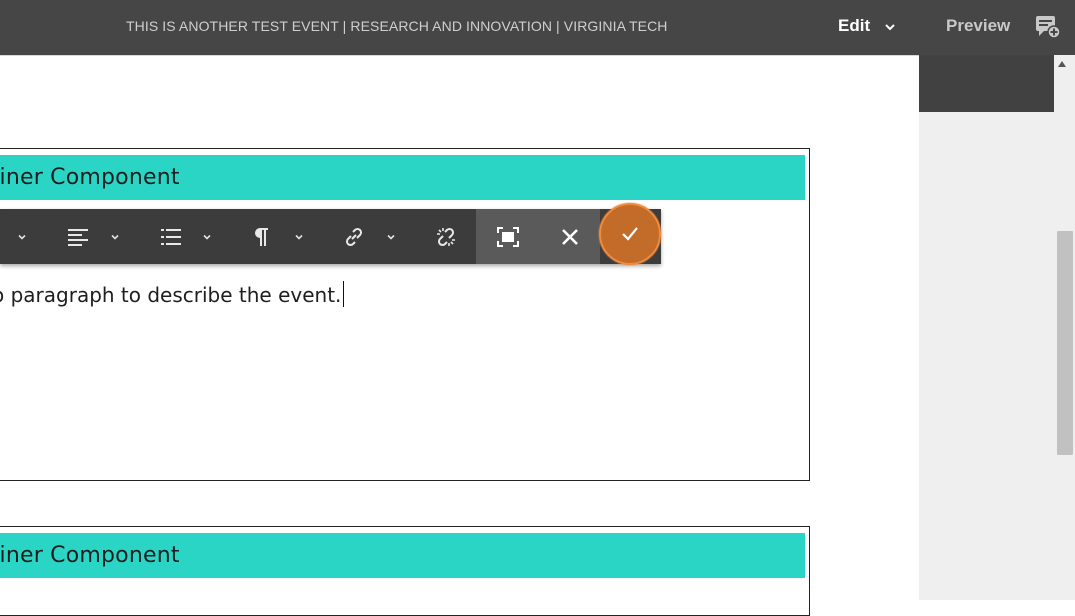  Describe the element at coordinates (1048, 27) in the screenshot. I see `annotation-add-icon` at that location.